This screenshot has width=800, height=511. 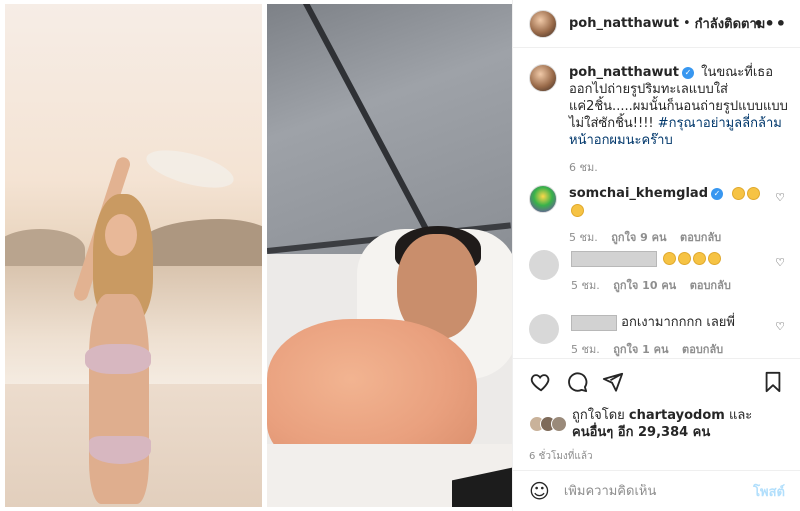 I want to click on add-comment-bar: ☺ โพสต์, so click(x=656, y=490).